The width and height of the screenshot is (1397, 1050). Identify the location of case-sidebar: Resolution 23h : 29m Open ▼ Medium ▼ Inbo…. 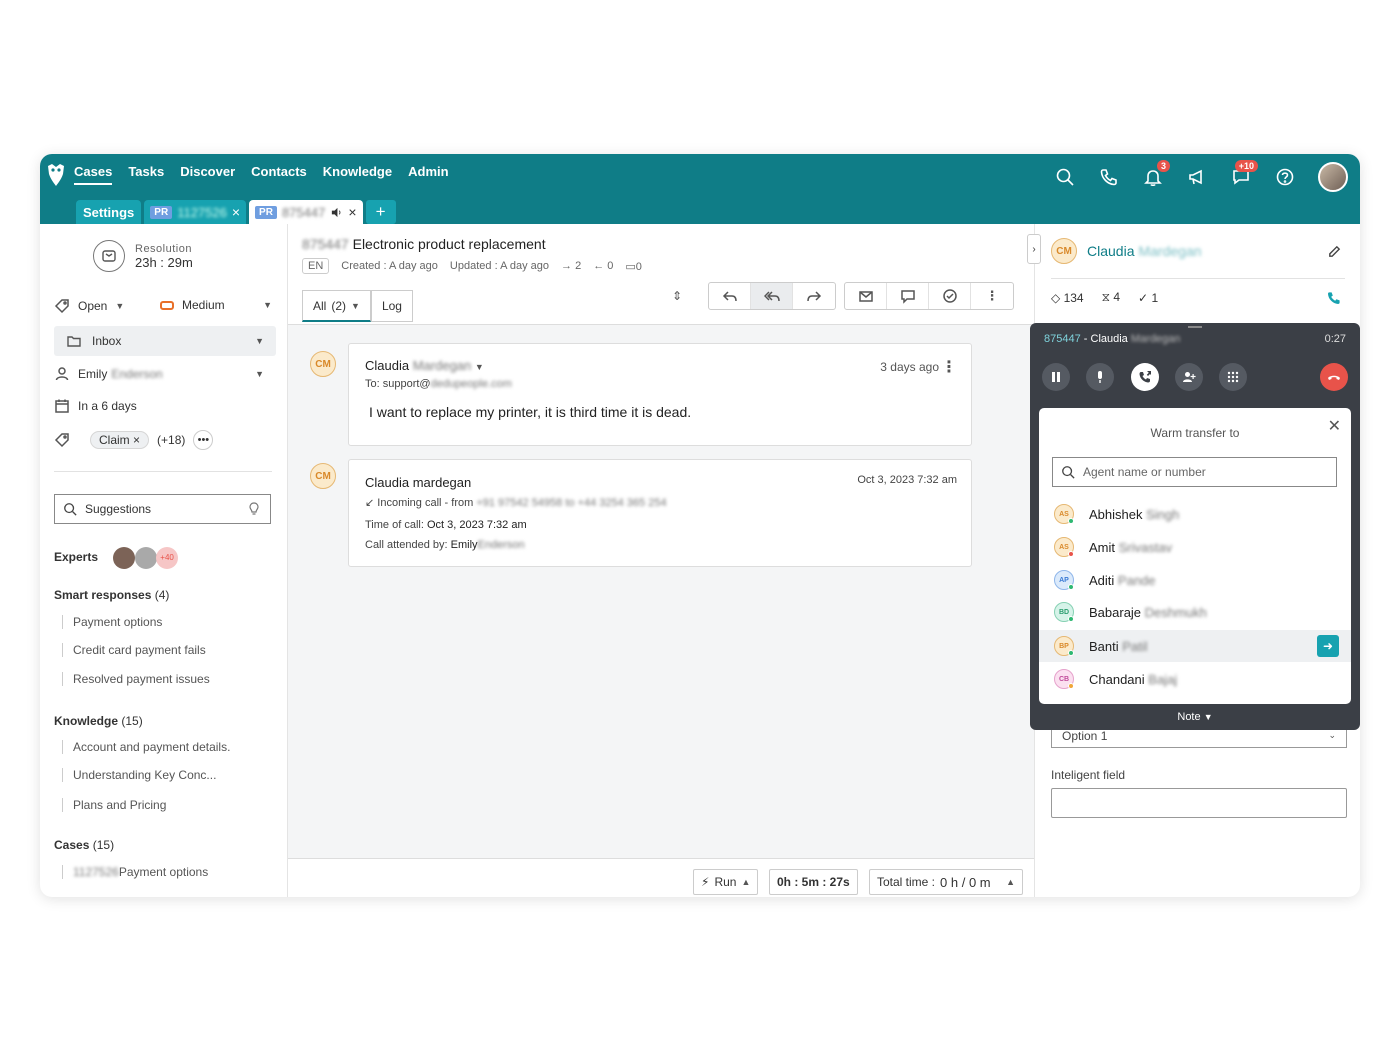
(164, 560).